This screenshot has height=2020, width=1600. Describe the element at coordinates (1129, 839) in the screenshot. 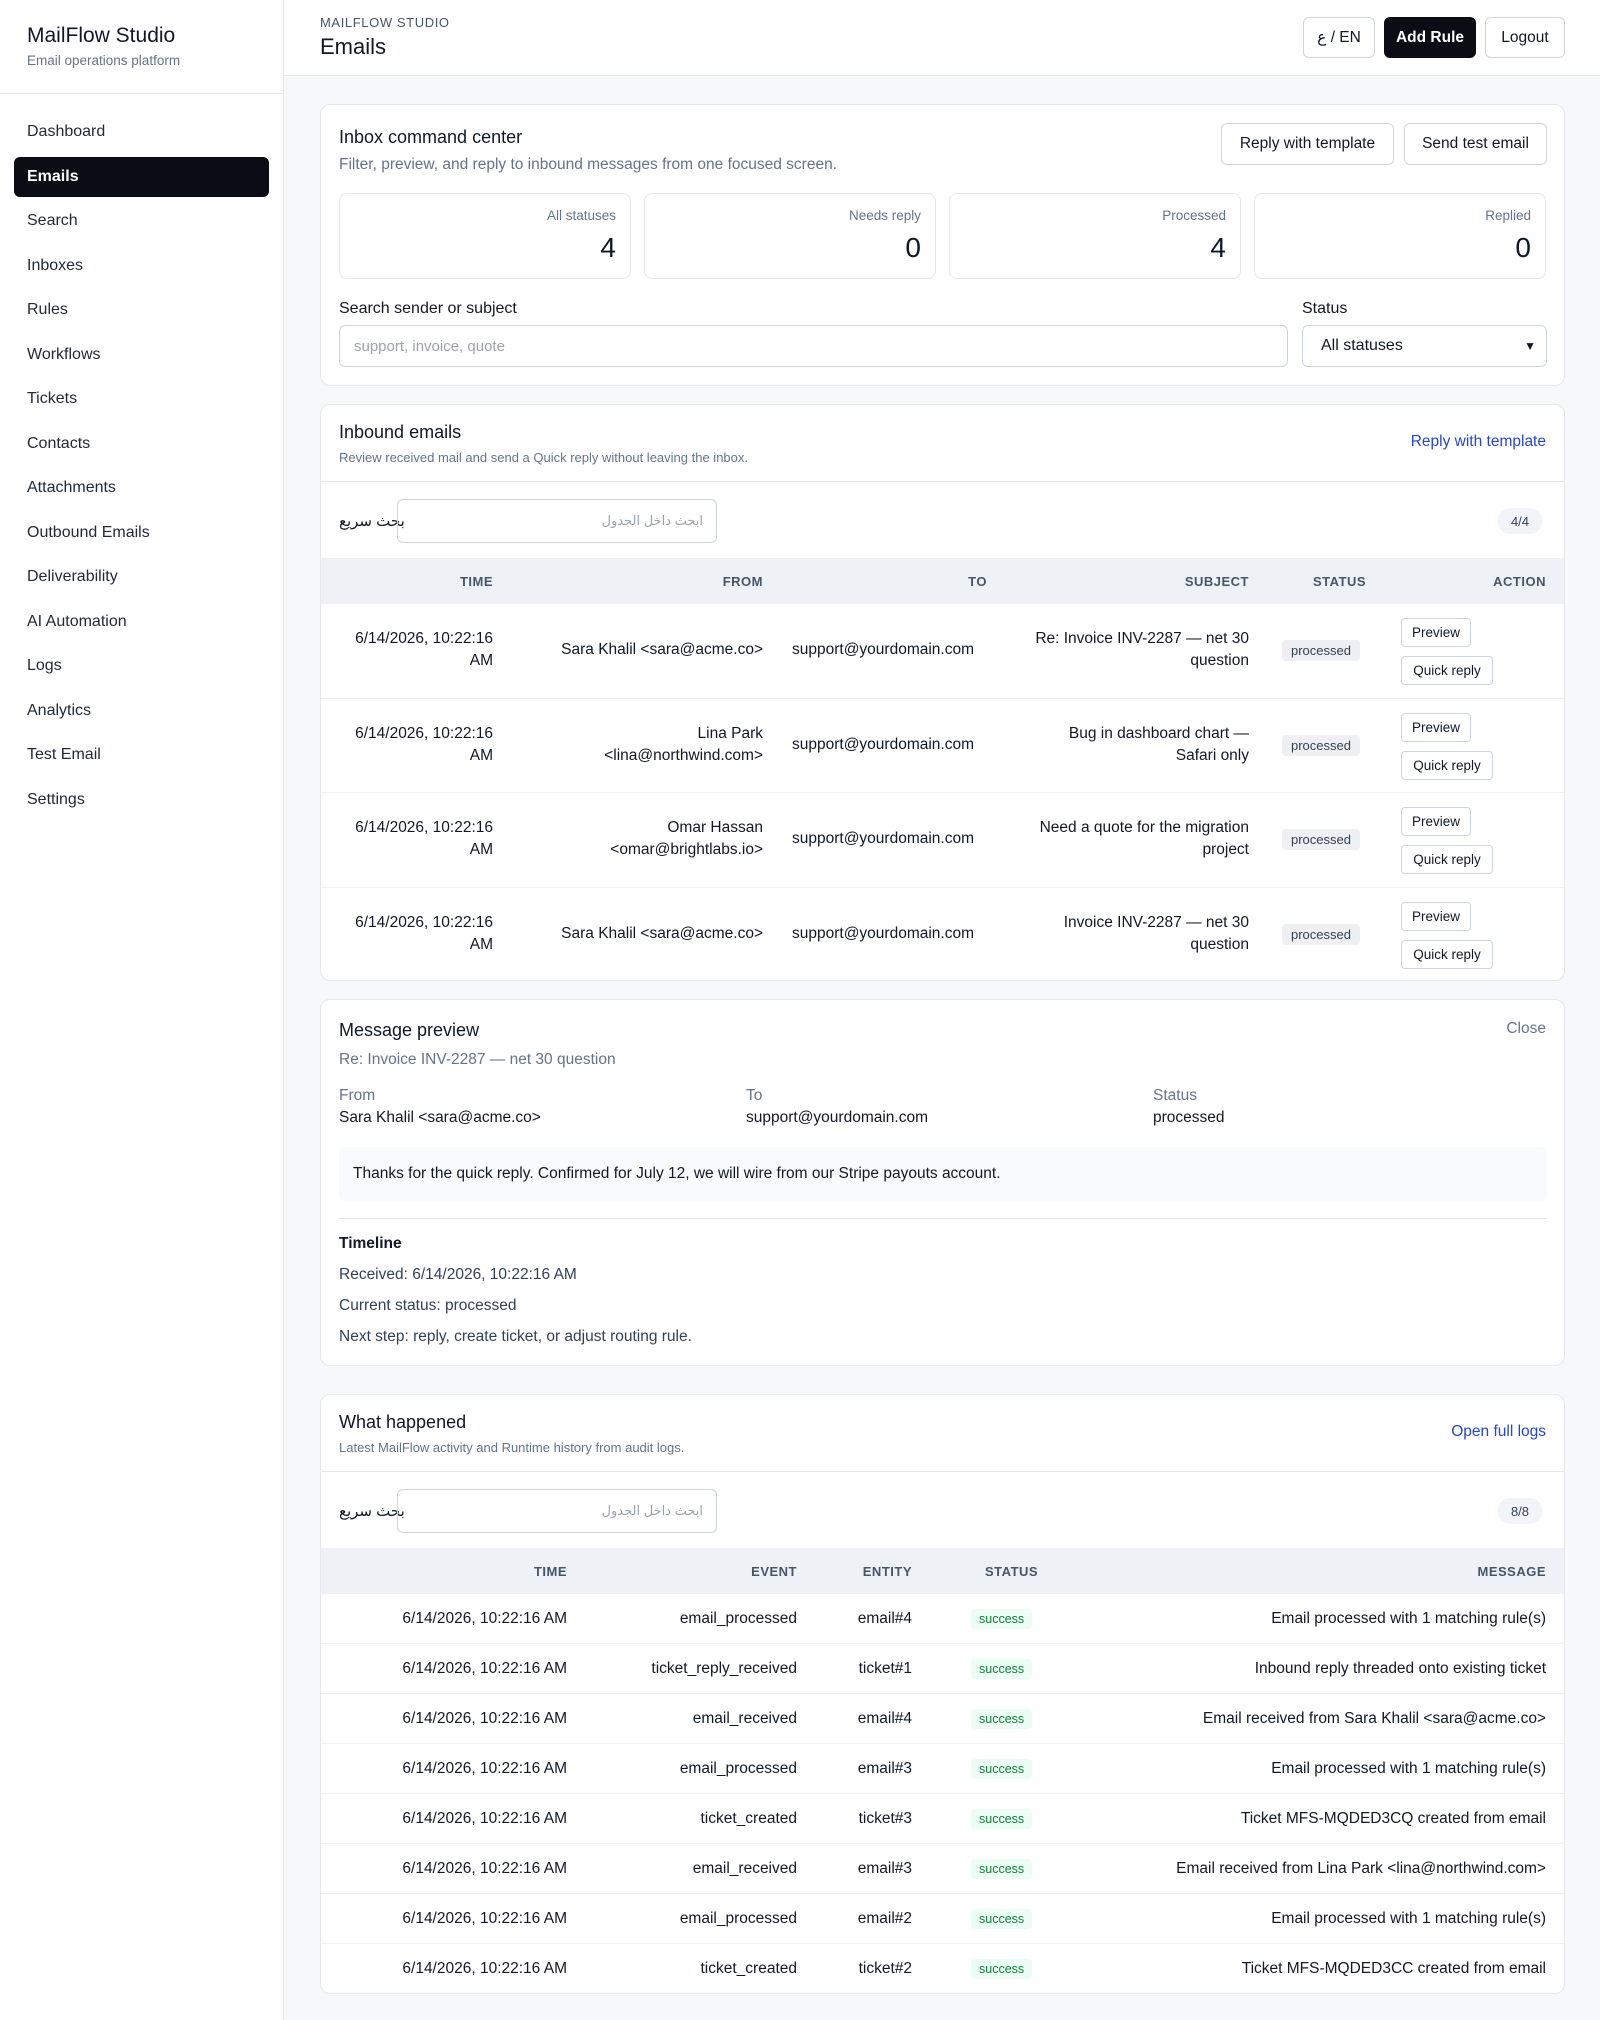

I see `subject-cell: Need a quote for the migration project` at that location.